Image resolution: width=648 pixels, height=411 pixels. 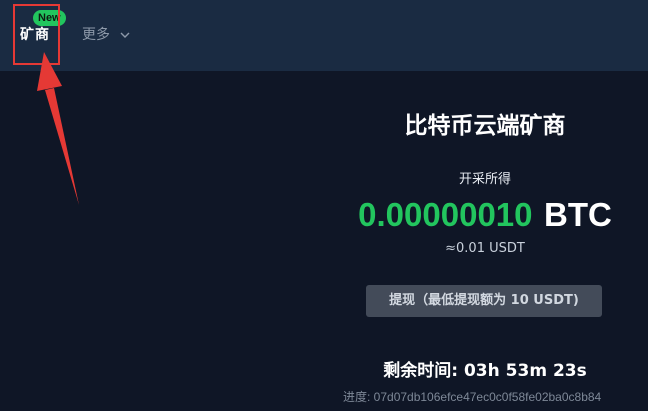 I want to click on mined-amount: 0.00000010 BTC, so click(x=474, y=215).